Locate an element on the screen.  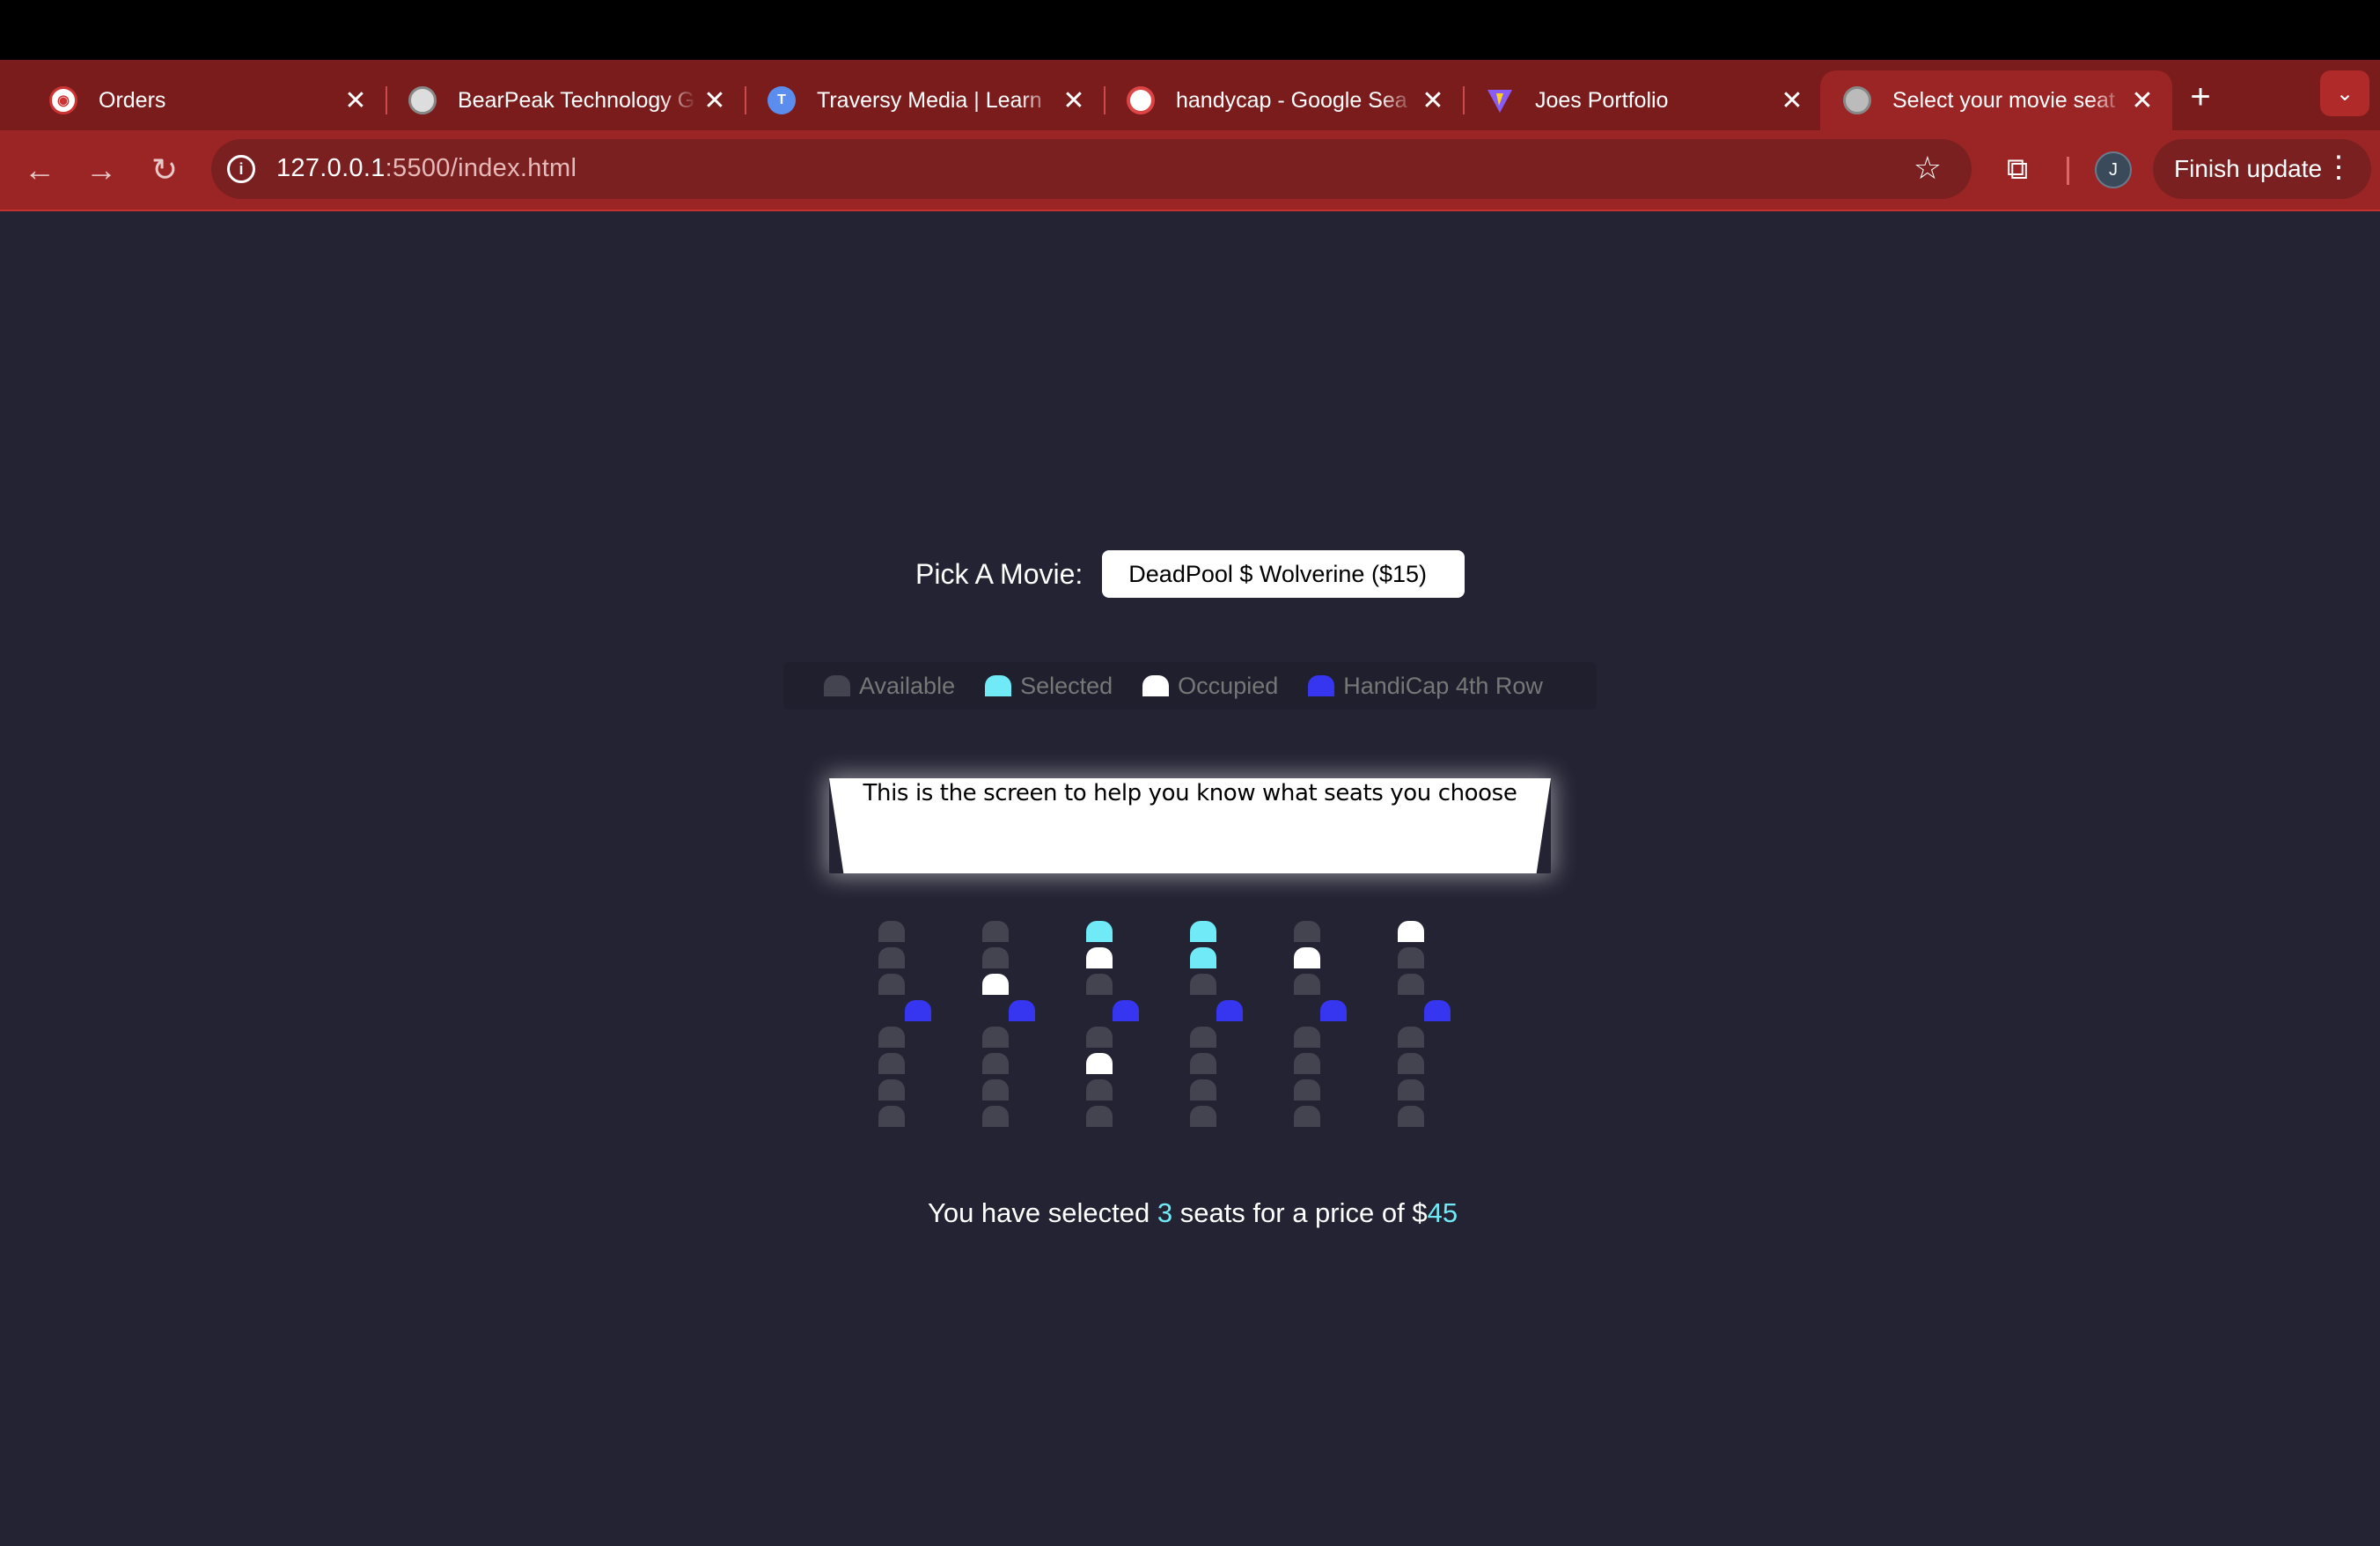
forward-button: → is located at coordinates (101, 170).